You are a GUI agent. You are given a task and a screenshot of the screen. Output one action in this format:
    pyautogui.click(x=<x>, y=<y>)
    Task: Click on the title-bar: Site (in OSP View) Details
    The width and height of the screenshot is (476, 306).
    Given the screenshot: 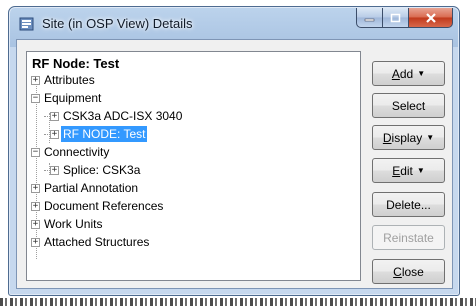 What is the action you would take?
    pyautogui.click(x=234, y=23)
    